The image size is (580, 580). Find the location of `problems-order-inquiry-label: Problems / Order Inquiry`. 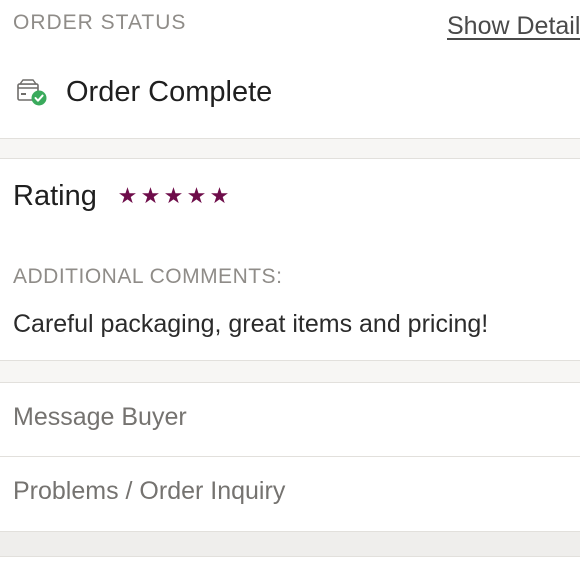

problems-order-inquiry-label: Problems / Order Inquiry is located at coordinates (149, 491).